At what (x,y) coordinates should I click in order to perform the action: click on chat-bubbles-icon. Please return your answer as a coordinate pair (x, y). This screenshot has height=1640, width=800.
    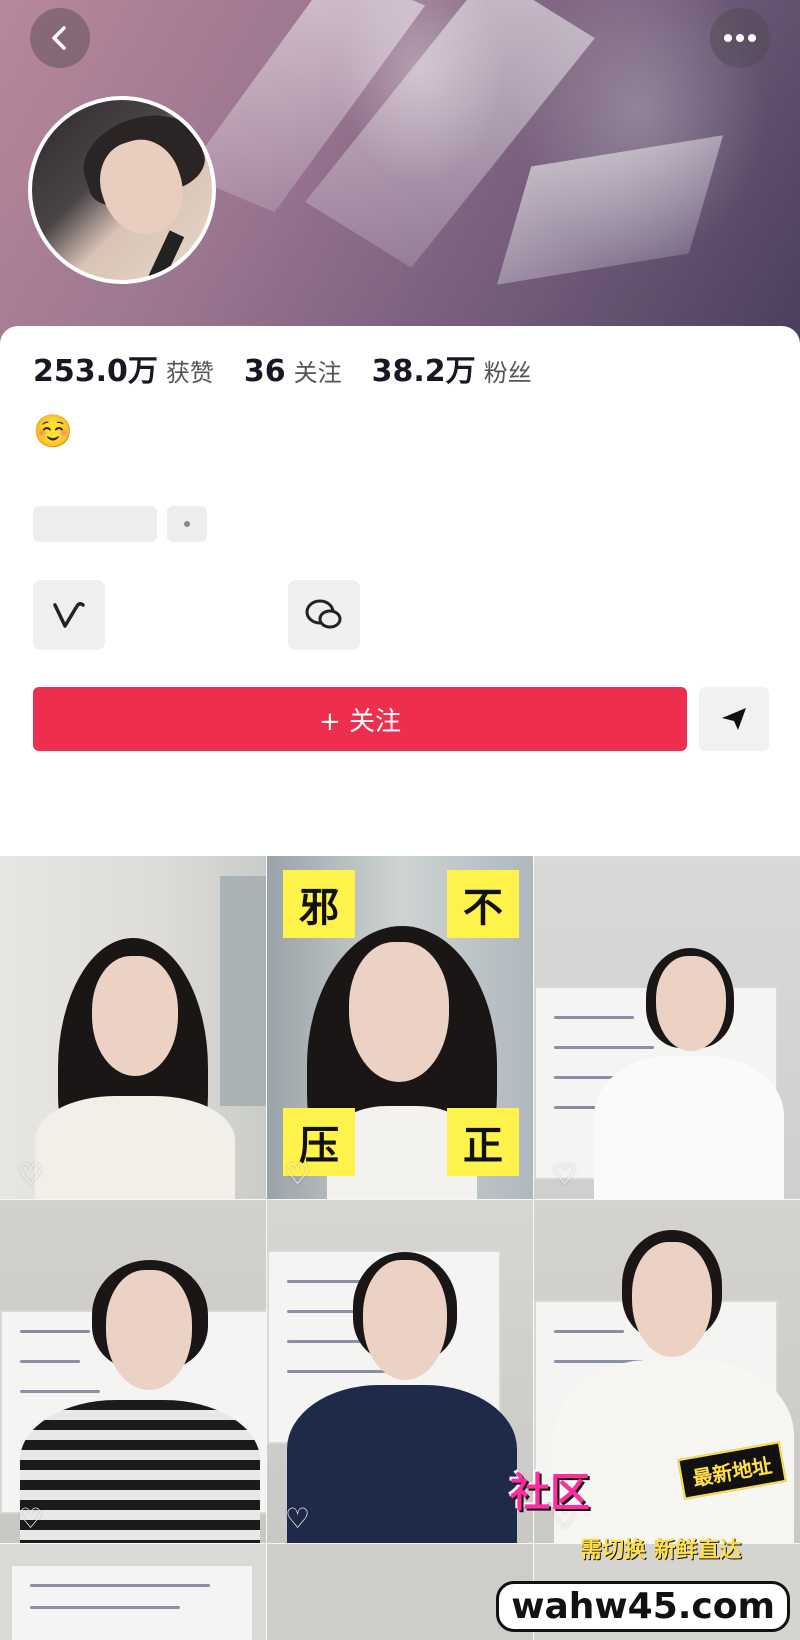
    Looking at the image, I should click on (323, 614).